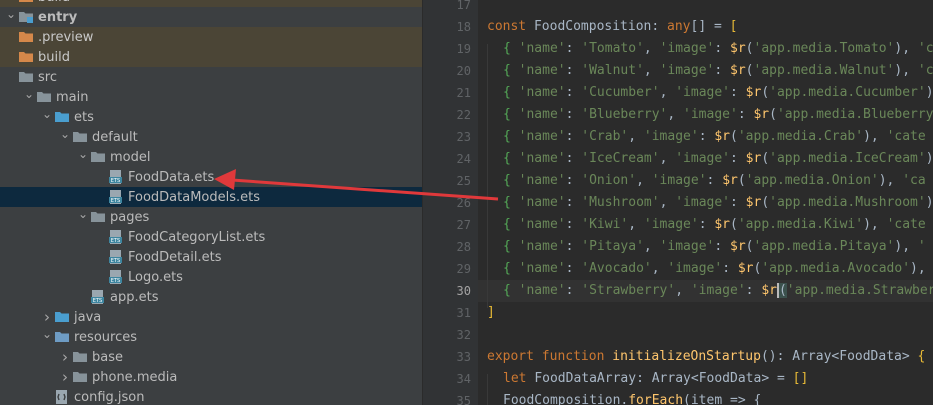 This screenshot has height=405, width=933. What do you see at coordinates (115, 281) in the screenshot?
I see `svg-text: ETS` at bounding box center [115, 281].